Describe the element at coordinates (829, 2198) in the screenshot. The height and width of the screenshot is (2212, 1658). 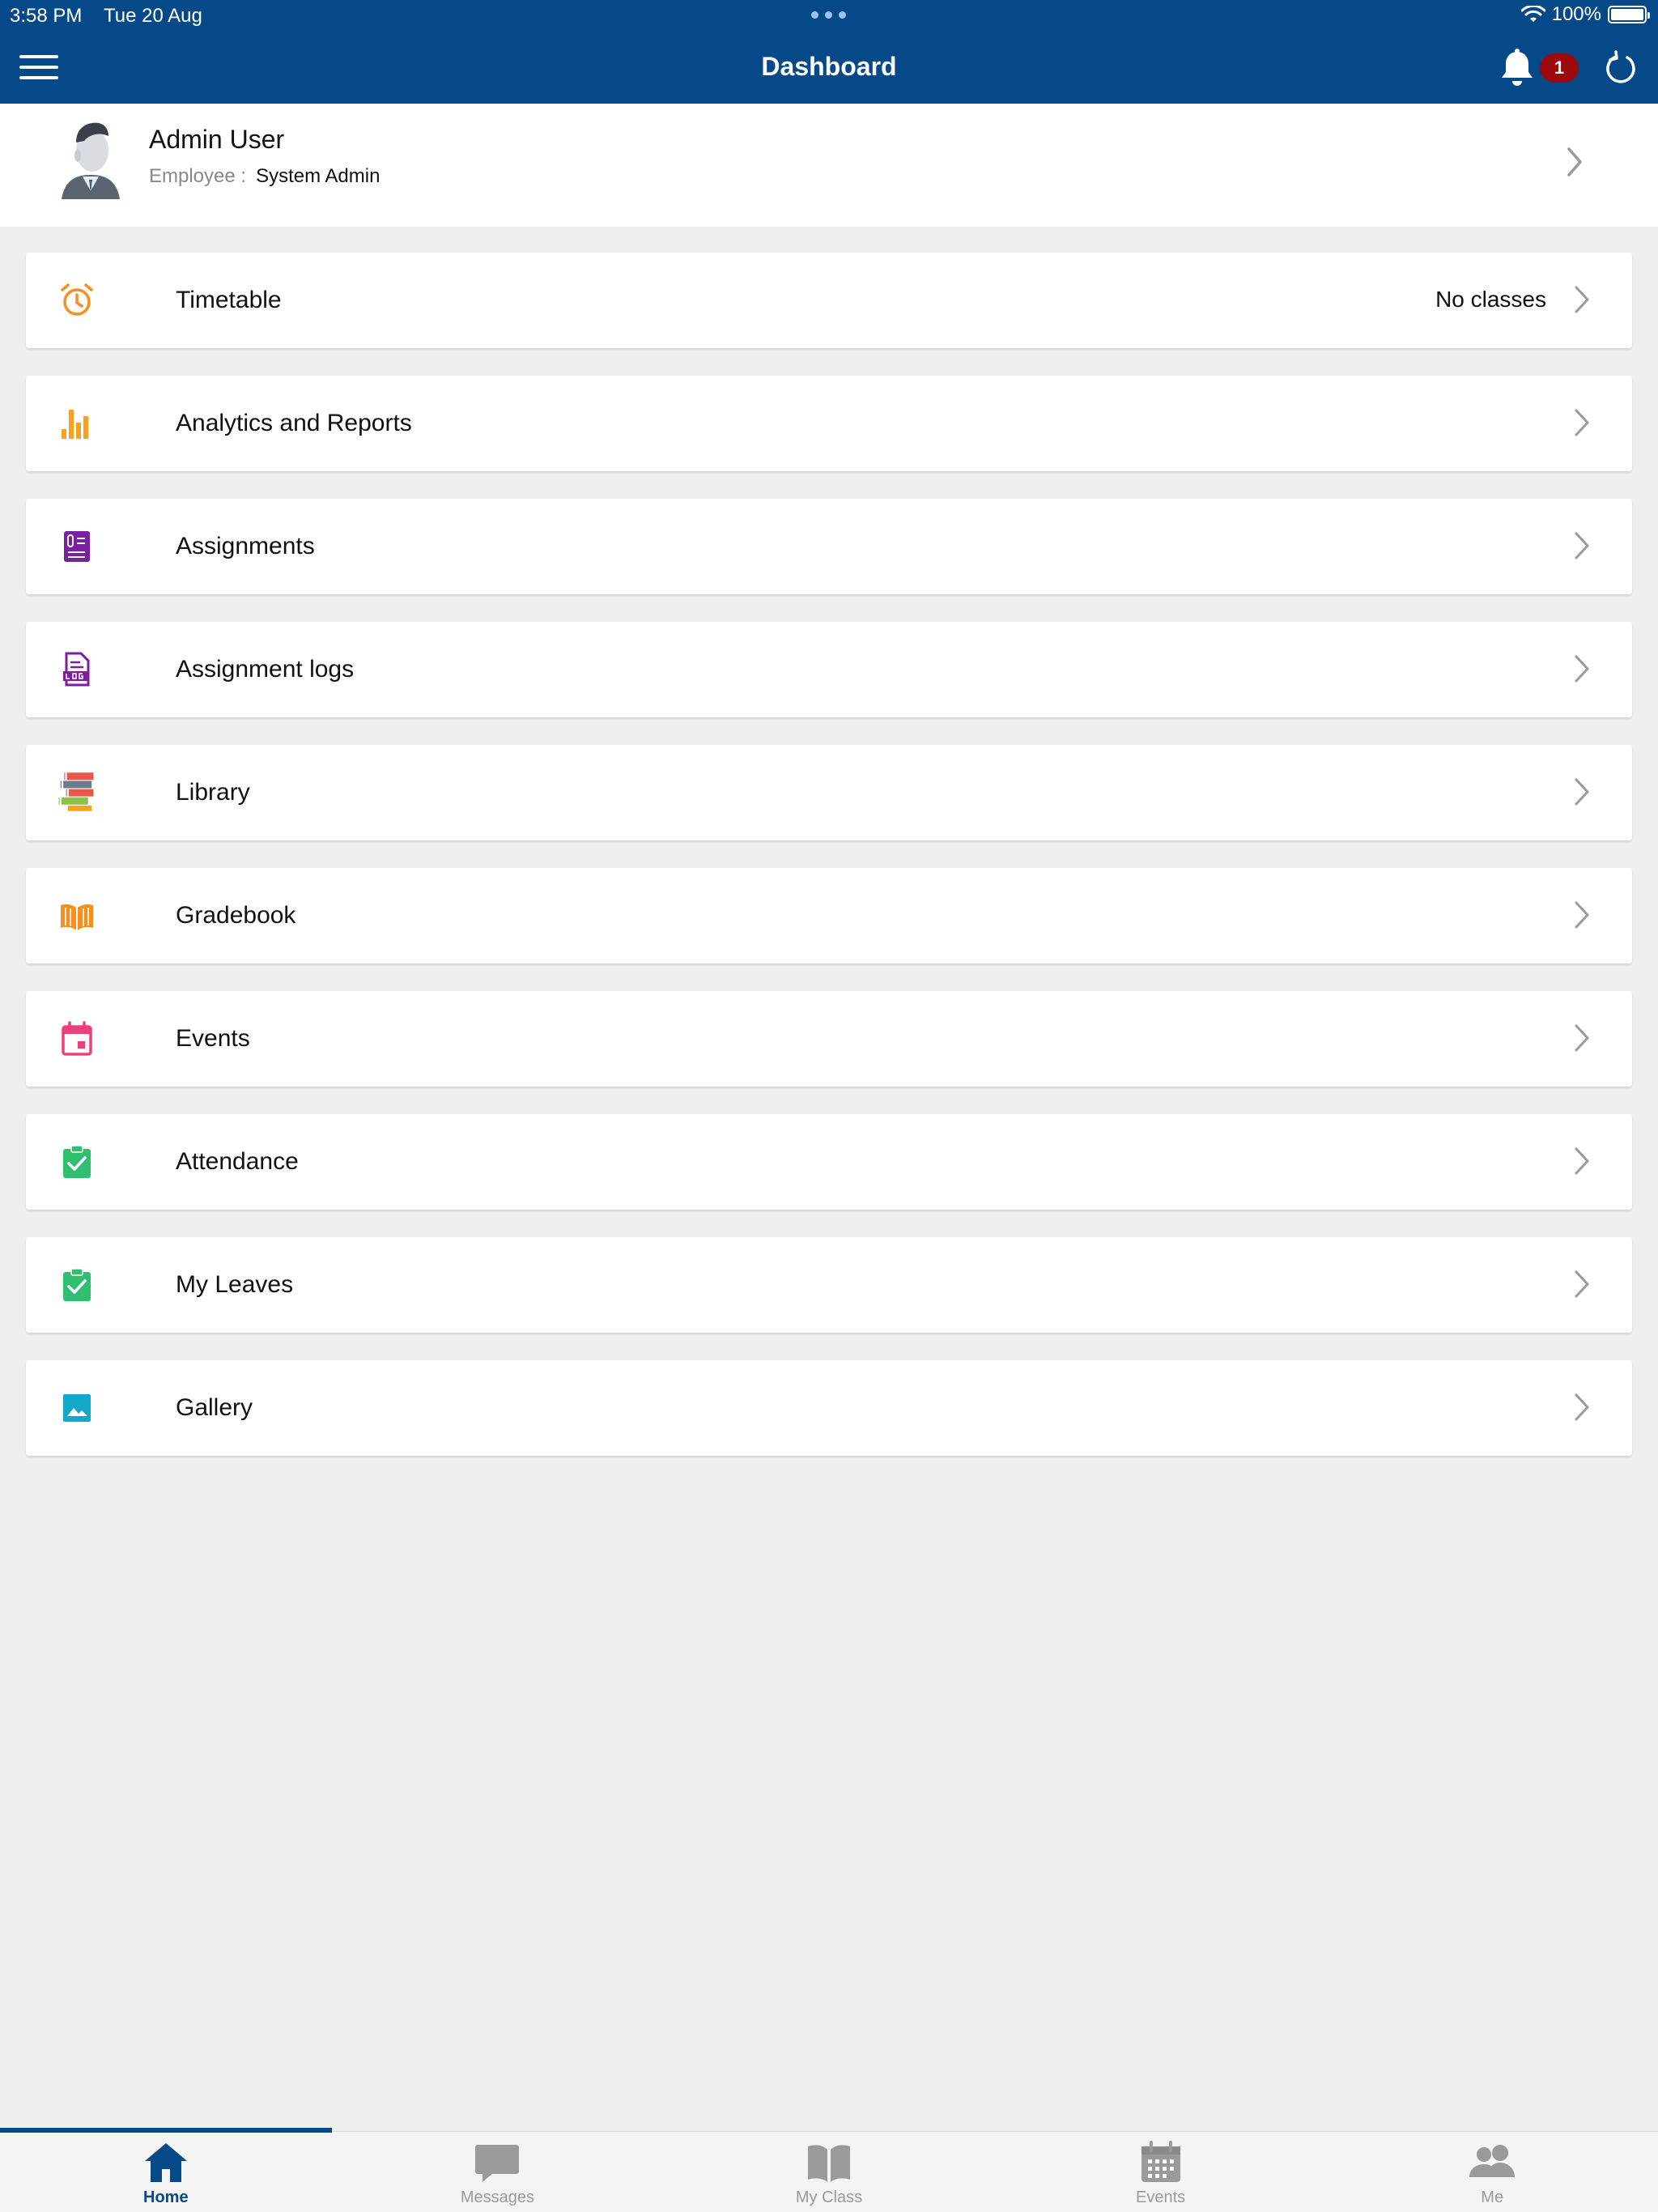
I see `tab-label: My Class` at that location.